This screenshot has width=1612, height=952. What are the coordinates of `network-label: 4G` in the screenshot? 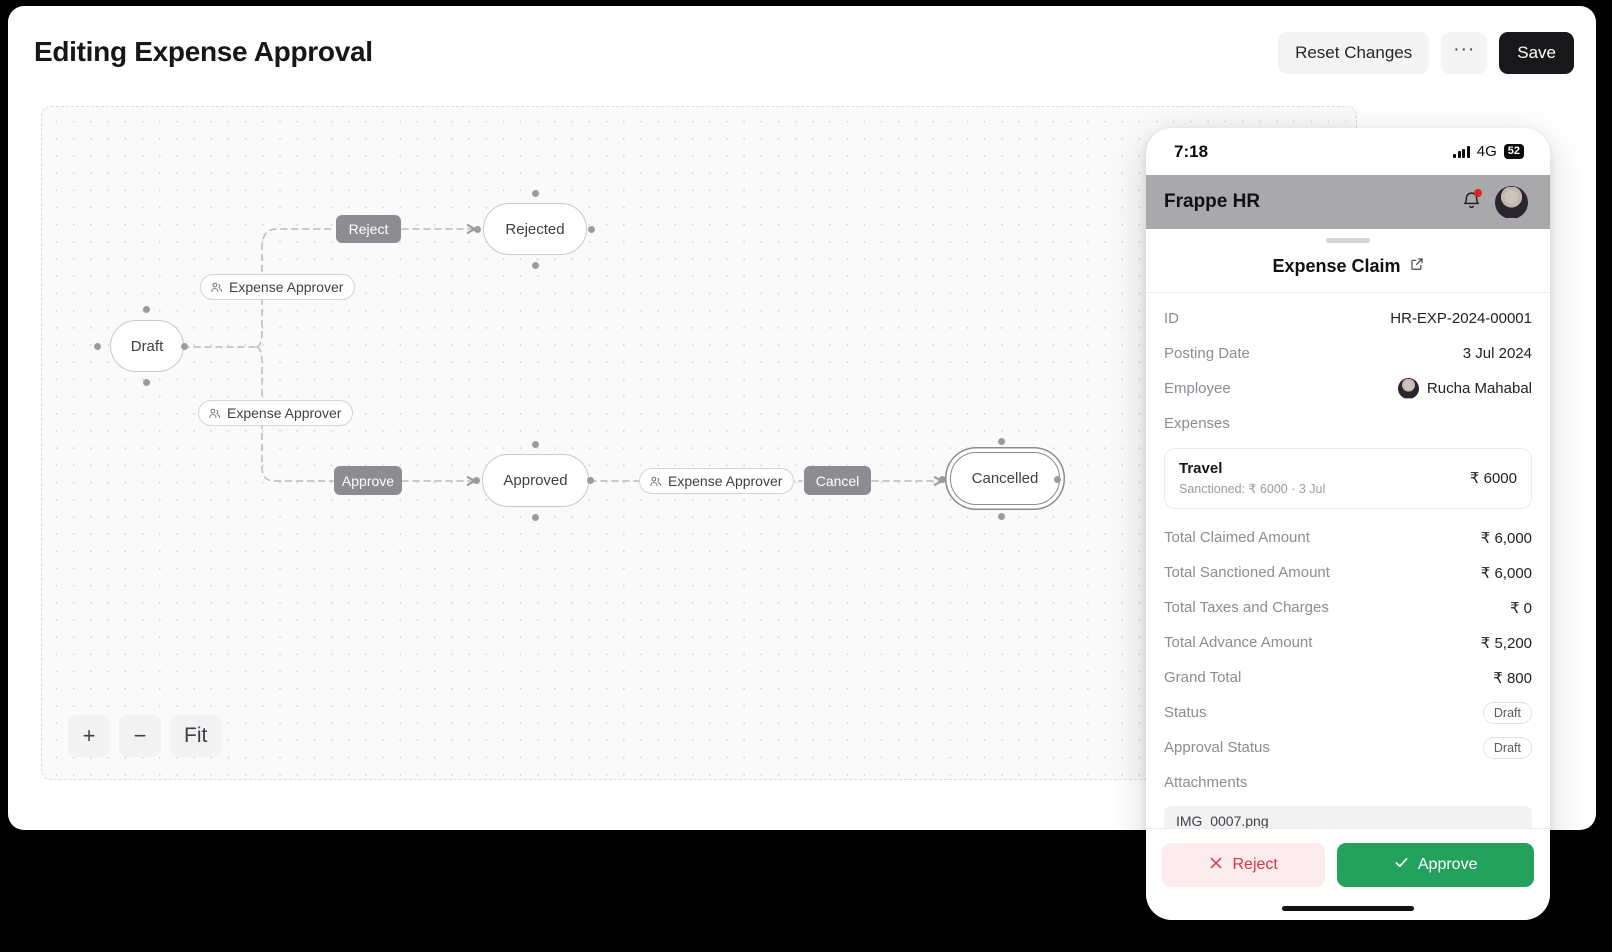 It's located at (1486, 151).